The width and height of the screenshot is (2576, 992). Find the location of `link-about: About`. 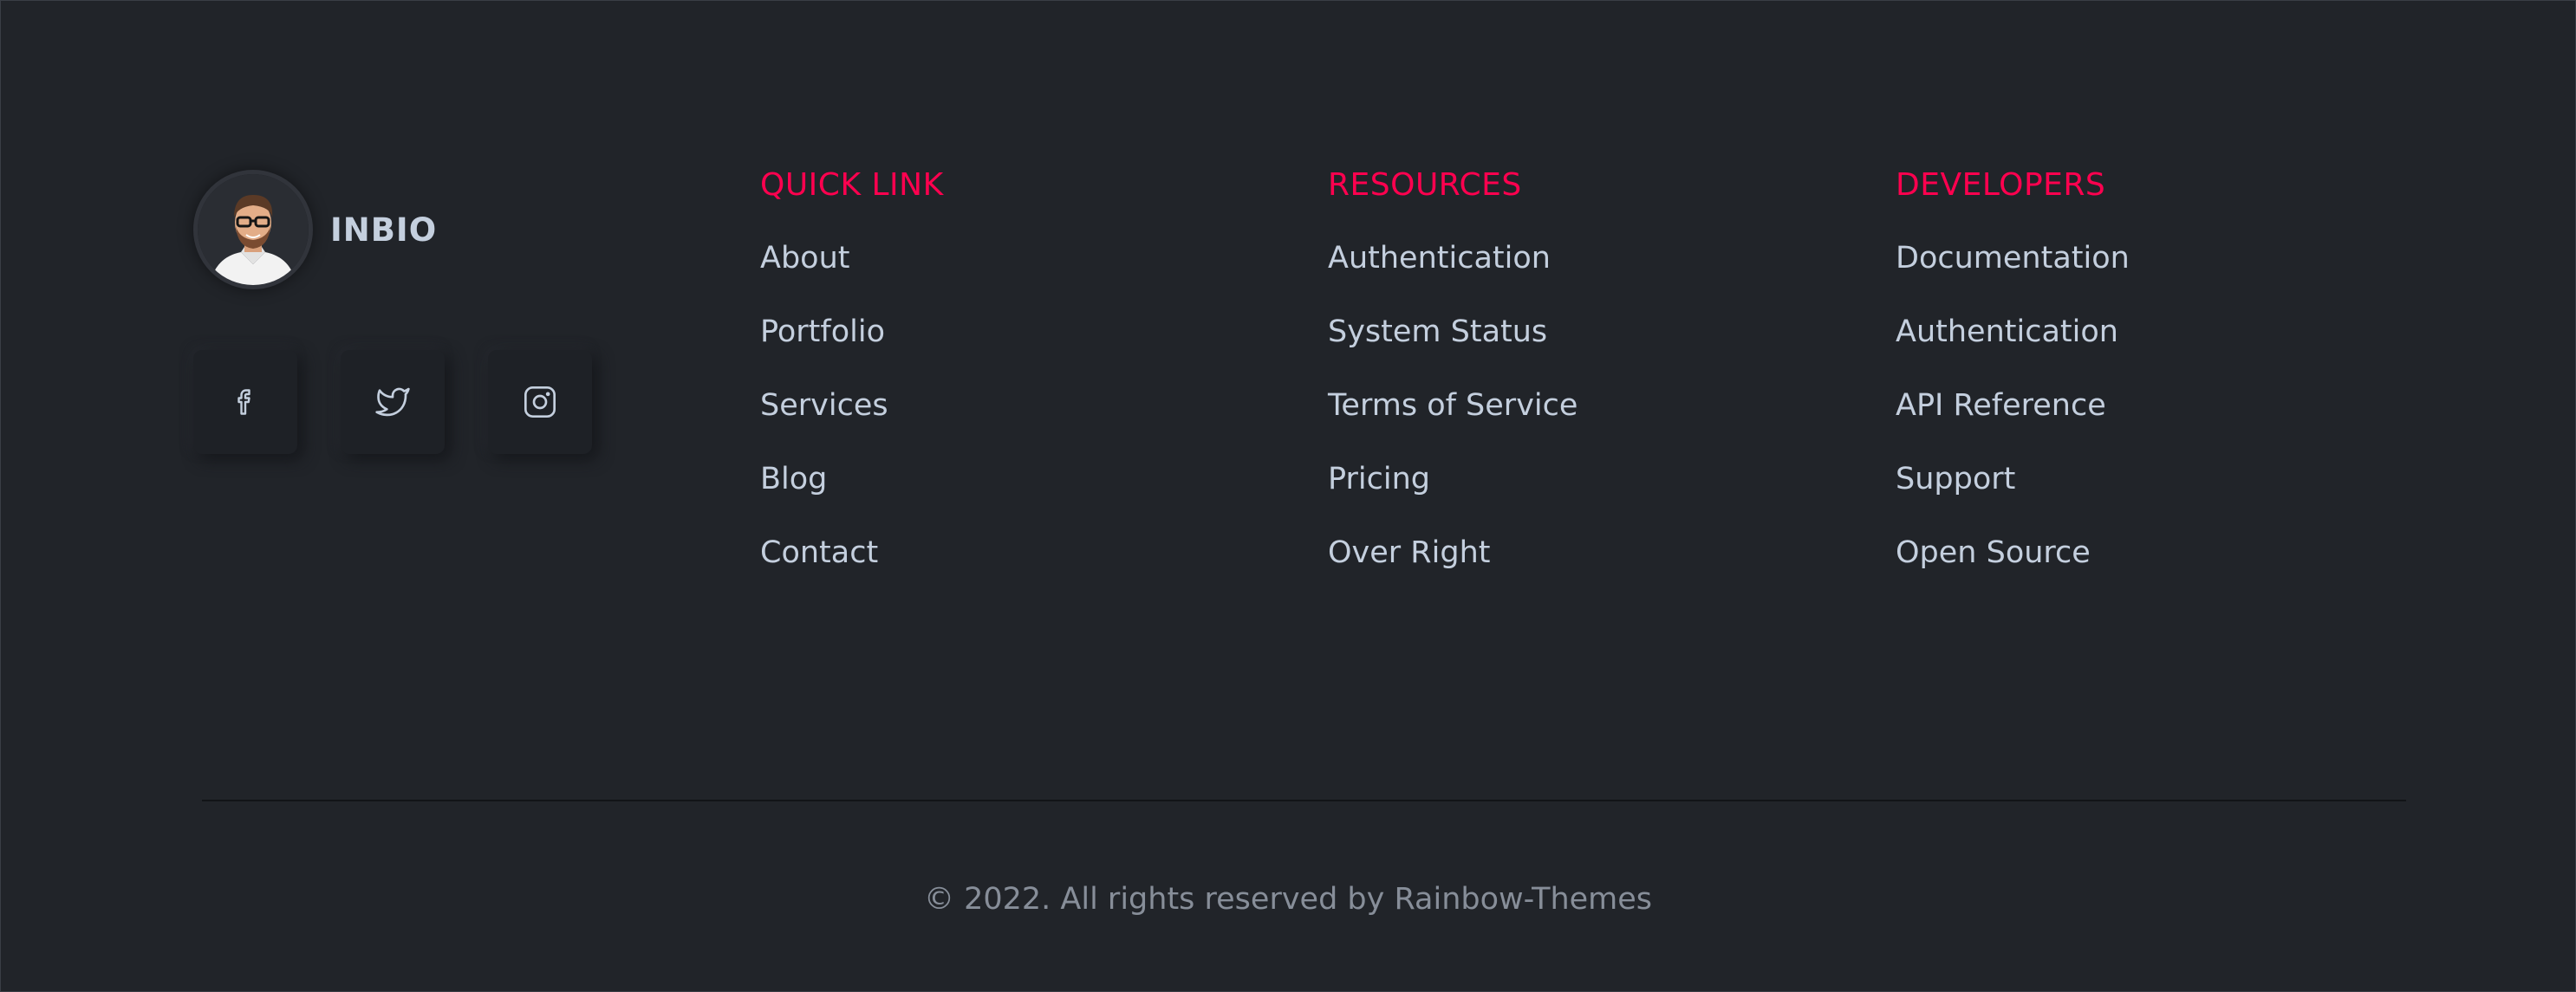

link-about: About is located at coordinates (804, 258).